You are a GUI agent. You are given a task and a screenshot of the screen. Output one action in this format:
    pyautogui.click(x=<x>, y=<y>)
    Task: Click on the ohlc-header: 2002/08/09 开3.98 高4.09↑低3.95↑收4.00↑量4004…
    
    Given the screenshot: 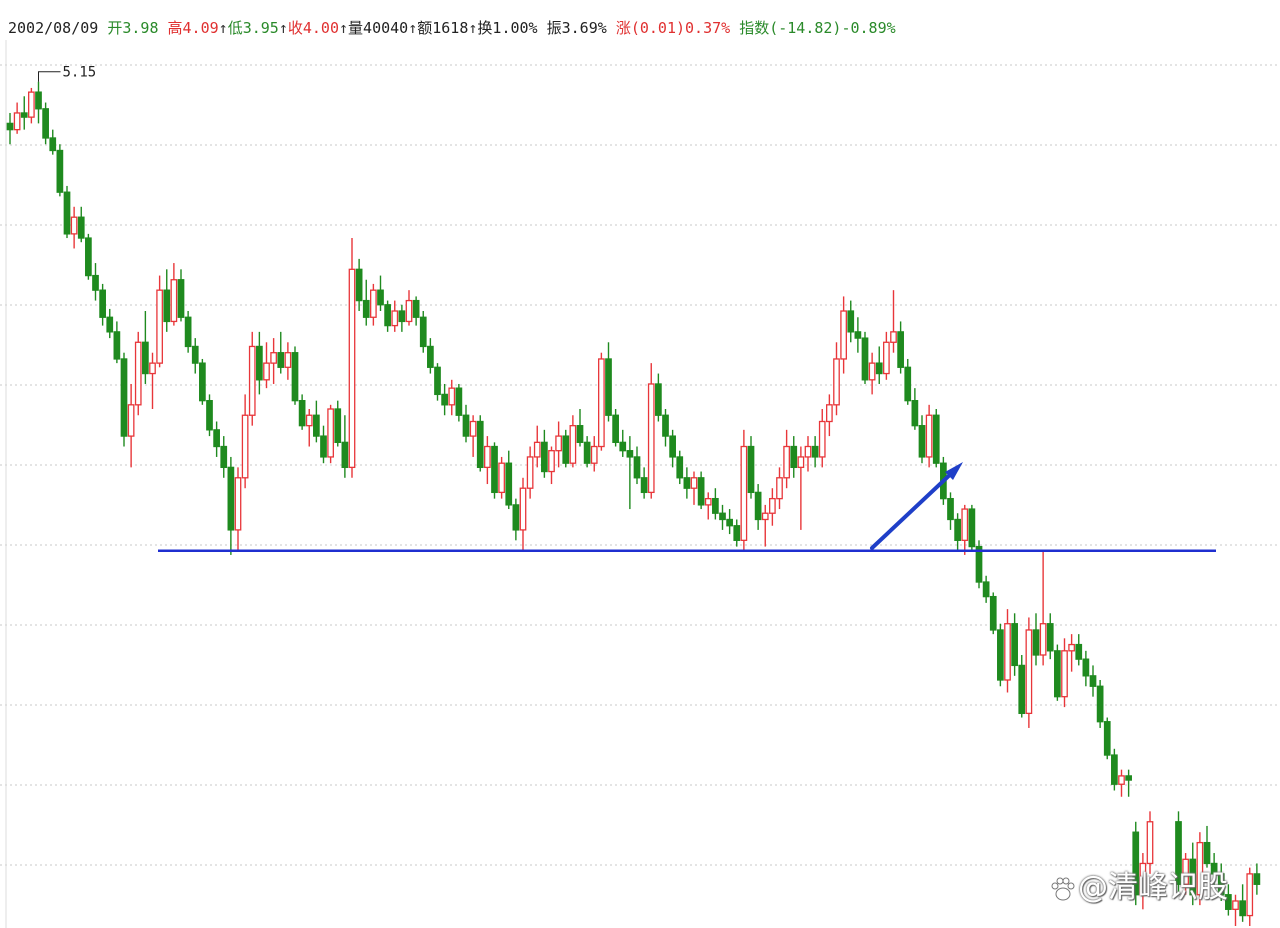 What is the action you would take?
    pyautogui.click(x=452, y=28)
    